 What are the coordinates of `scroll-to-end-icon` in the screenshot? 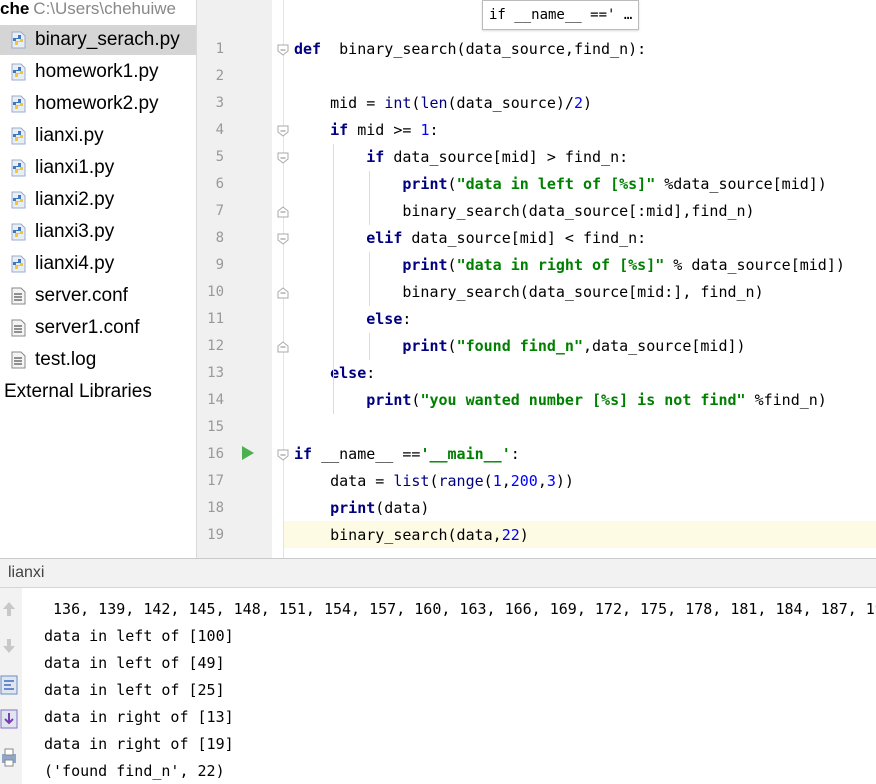 It's located at (9, 719).